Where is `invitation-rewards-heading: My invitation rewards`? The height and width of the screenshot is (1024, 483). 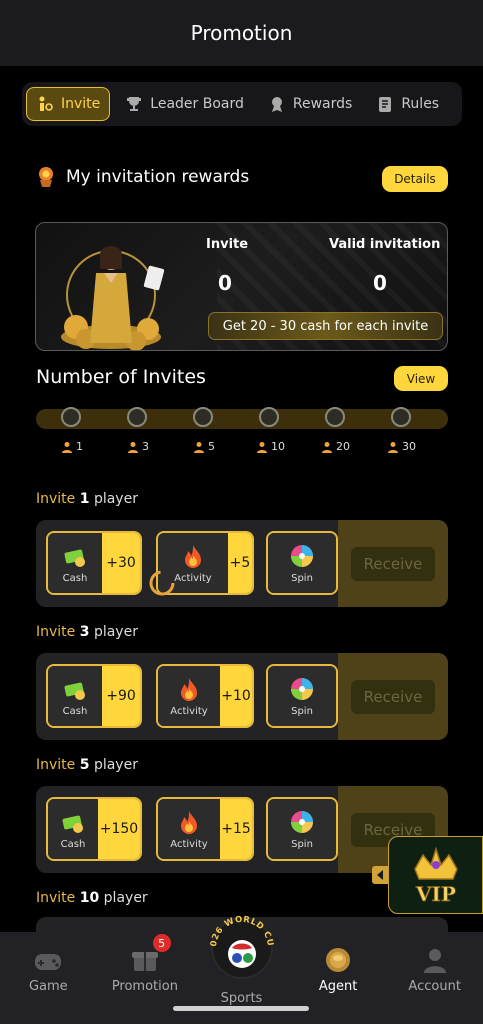 invitation-rewards-heading: My invitation rewards is located at coordinates (142, 177).